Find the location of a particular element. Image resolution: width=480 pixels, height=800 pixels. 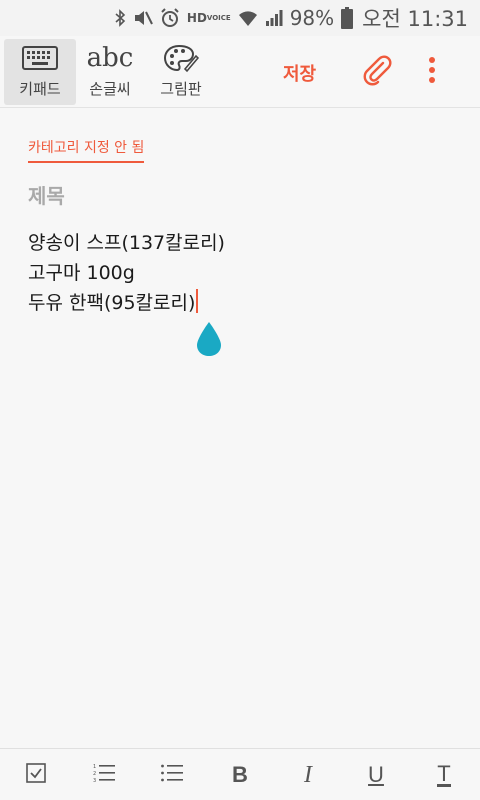

numbered-list-button: 1 2 3 is located at coordinates (104, 775).